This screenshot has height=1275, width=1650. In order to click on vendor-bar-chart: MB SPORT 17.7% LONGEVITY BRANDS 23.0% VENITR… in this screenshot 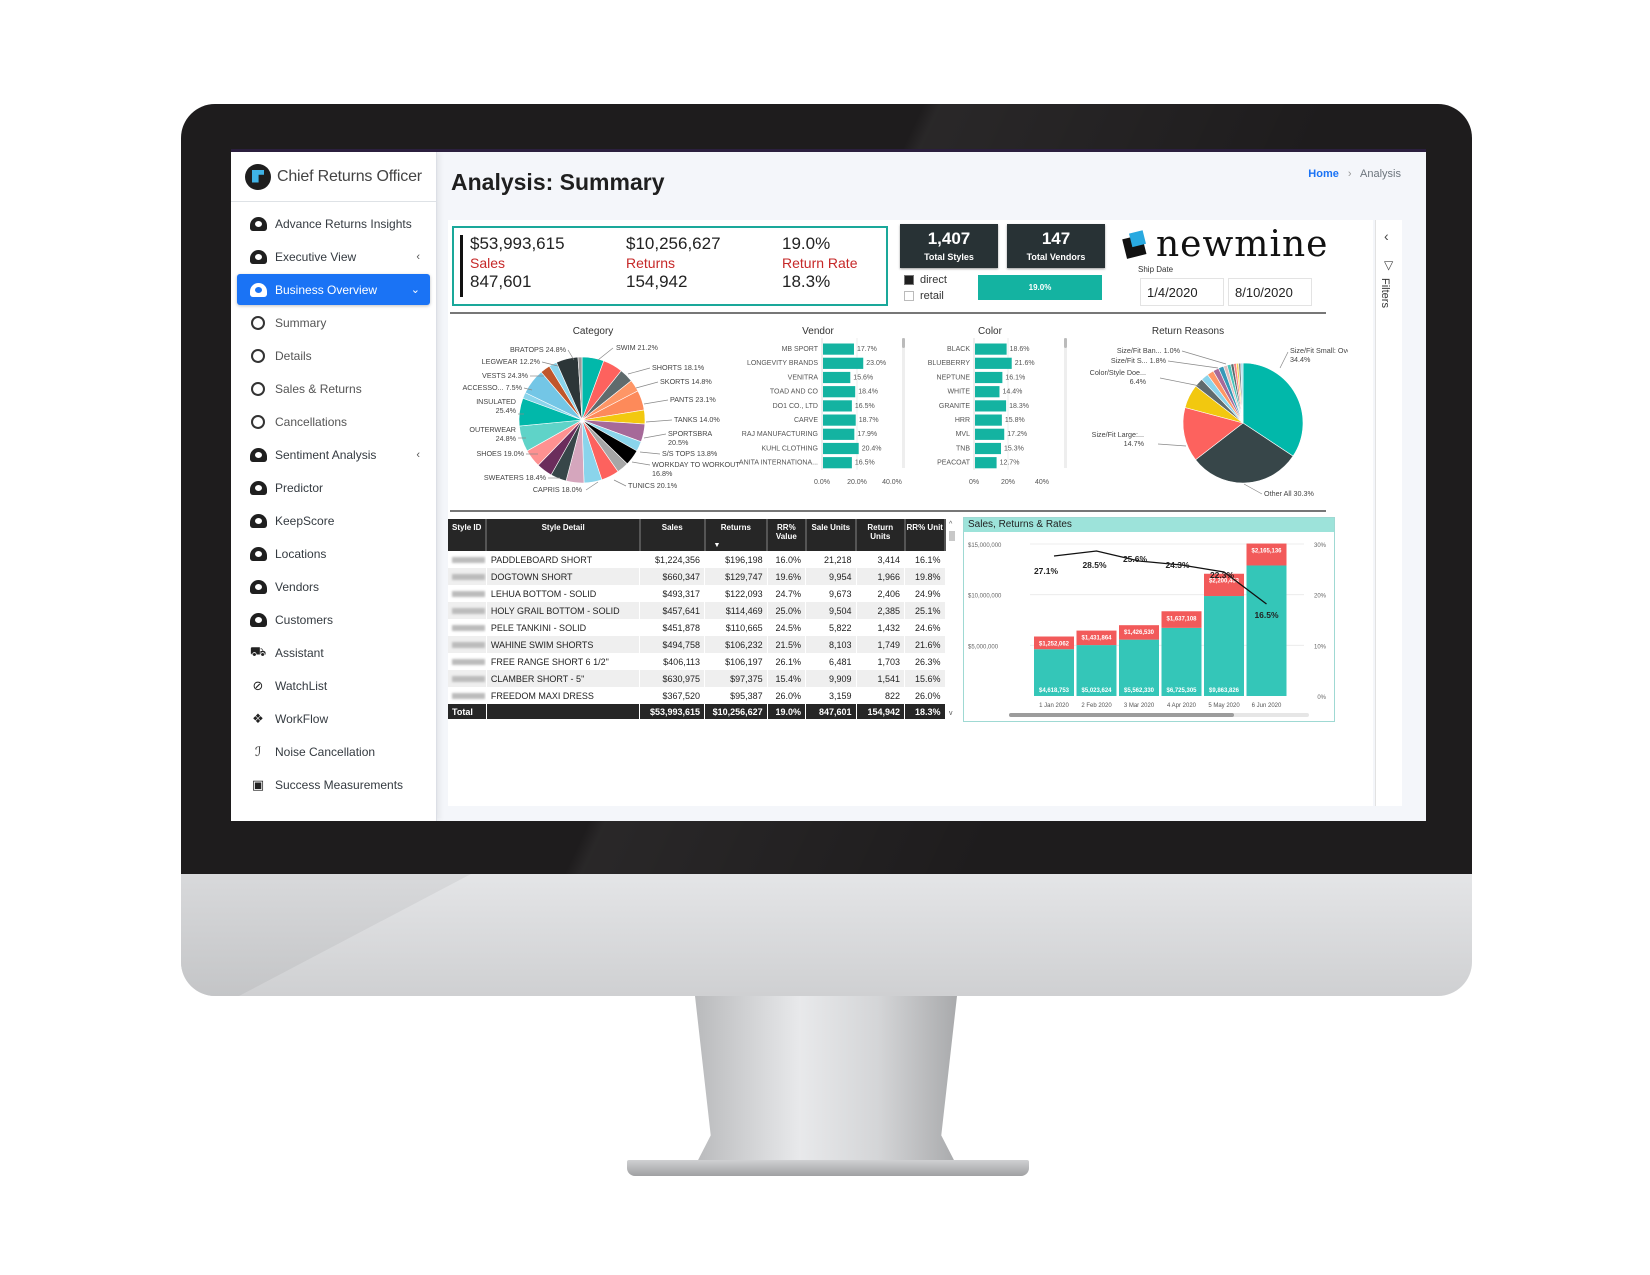, I will do `click(820, 420)`.